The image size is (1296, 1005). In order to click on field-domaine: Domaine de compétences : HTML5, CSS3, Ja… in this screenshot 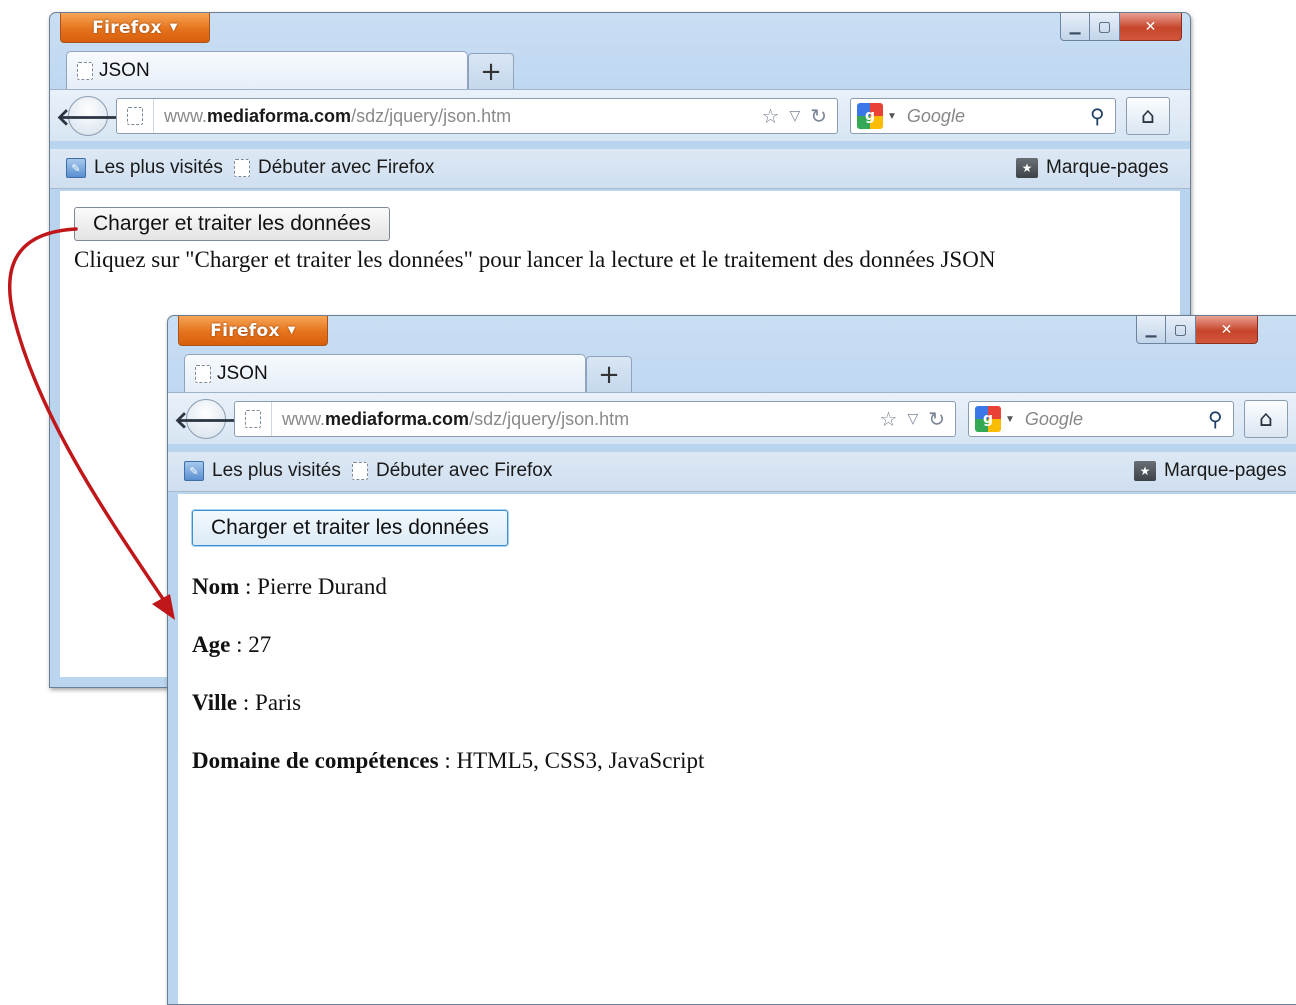, I will do `click(448, 760)`.